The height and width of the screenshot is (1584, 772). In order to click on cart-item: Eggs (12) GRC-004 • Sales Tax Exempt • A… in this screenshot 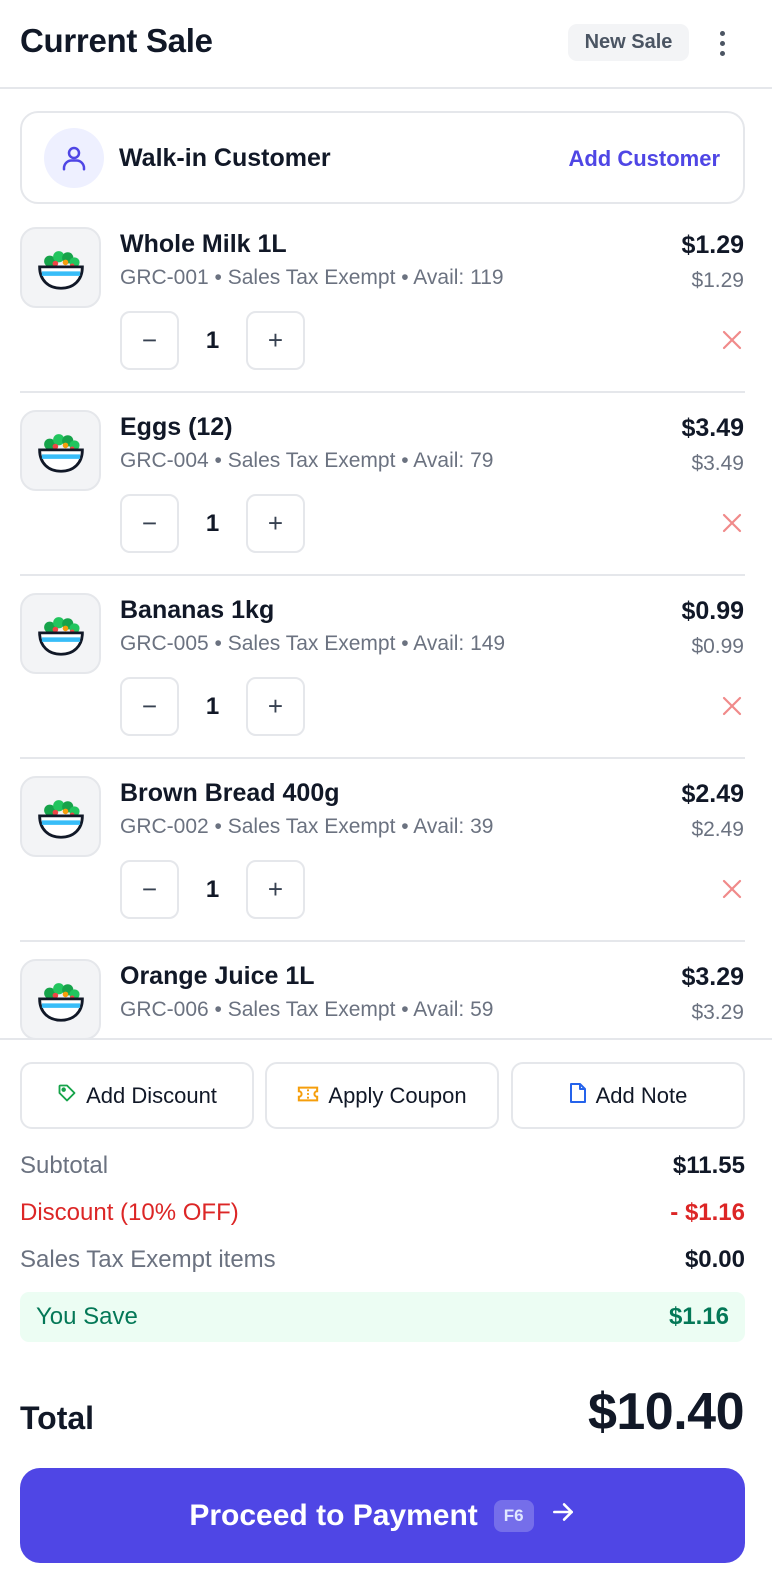, I will do `click(386, 484)`.